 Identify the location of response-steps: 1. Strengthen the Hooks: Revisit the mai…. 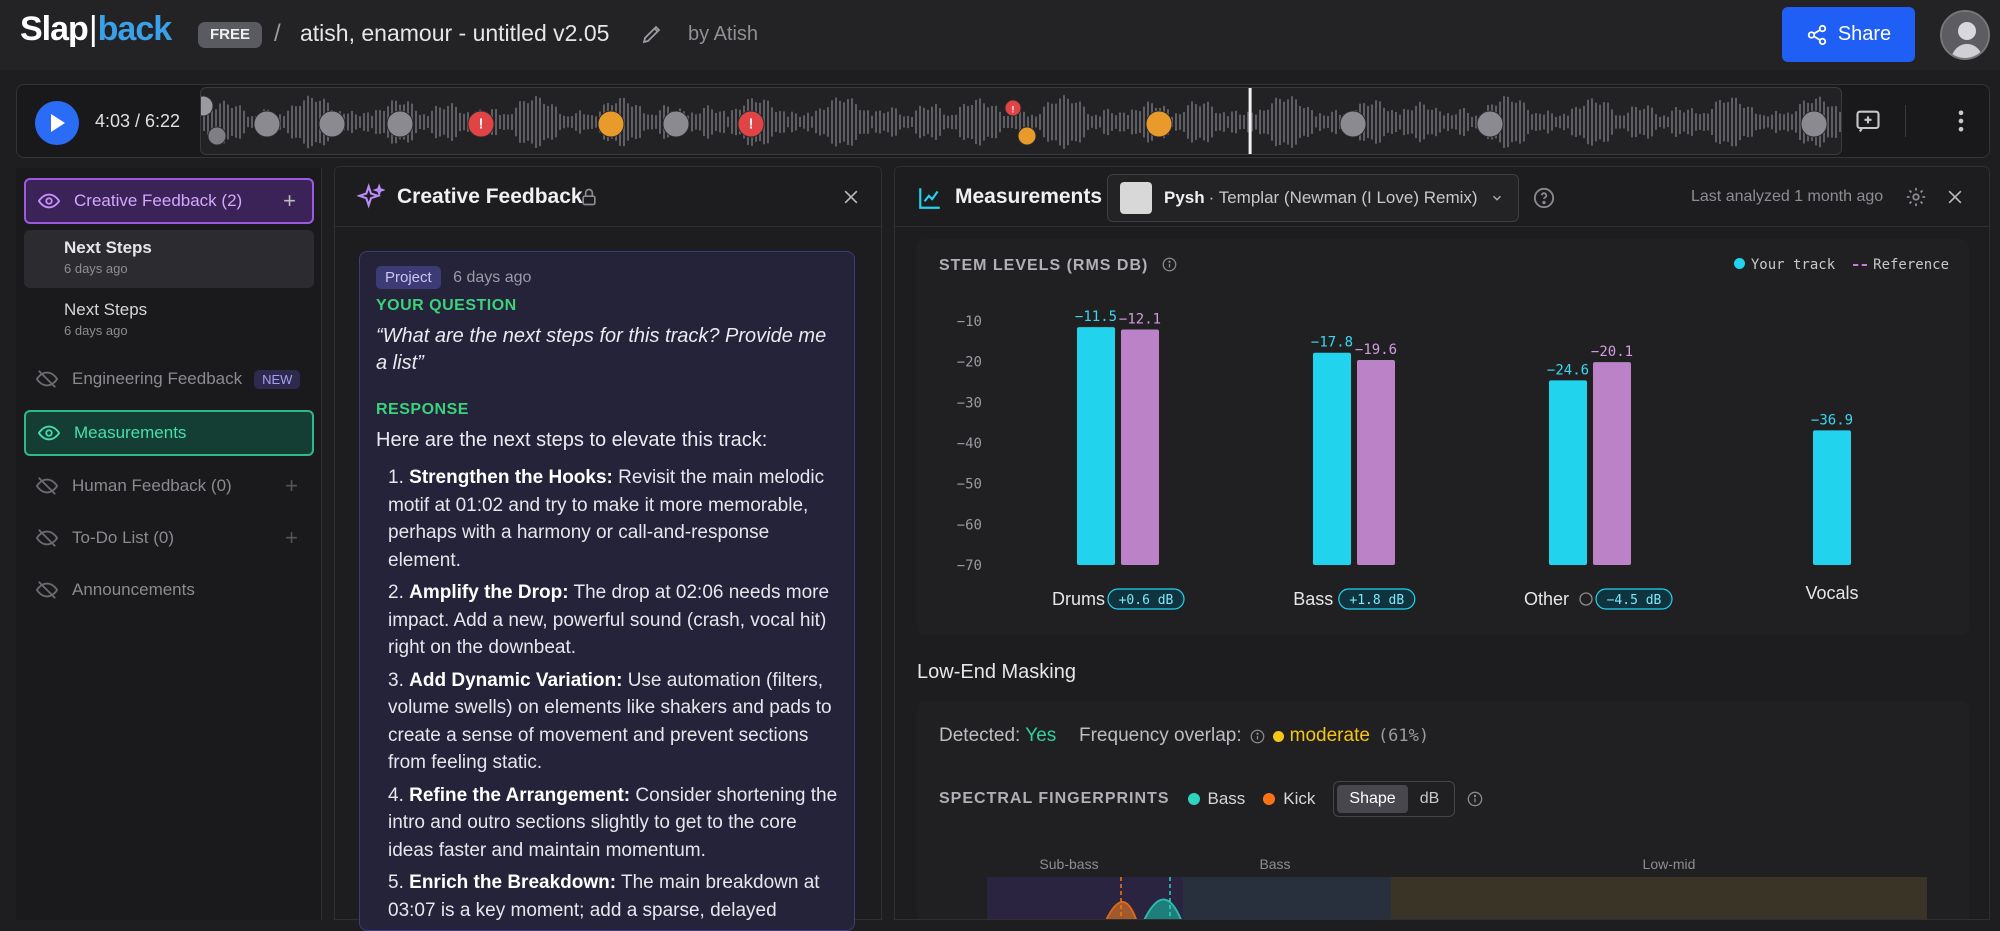
(607, 694).